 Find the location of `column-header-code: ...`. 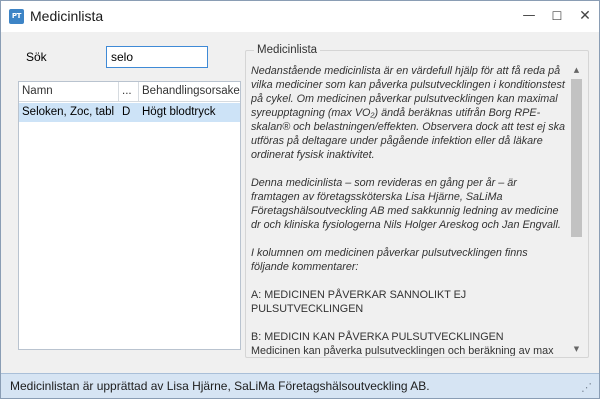

column-header-code: ... is located at coordinates (129, 92).